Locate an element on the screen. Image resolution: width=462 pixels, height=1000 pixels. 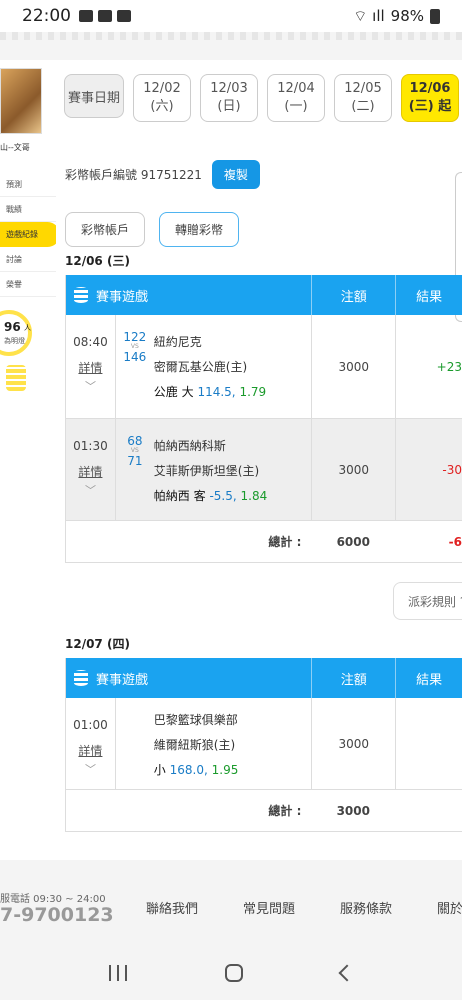
weekday-text: (三) 起 is located at coordinates (430, 106).